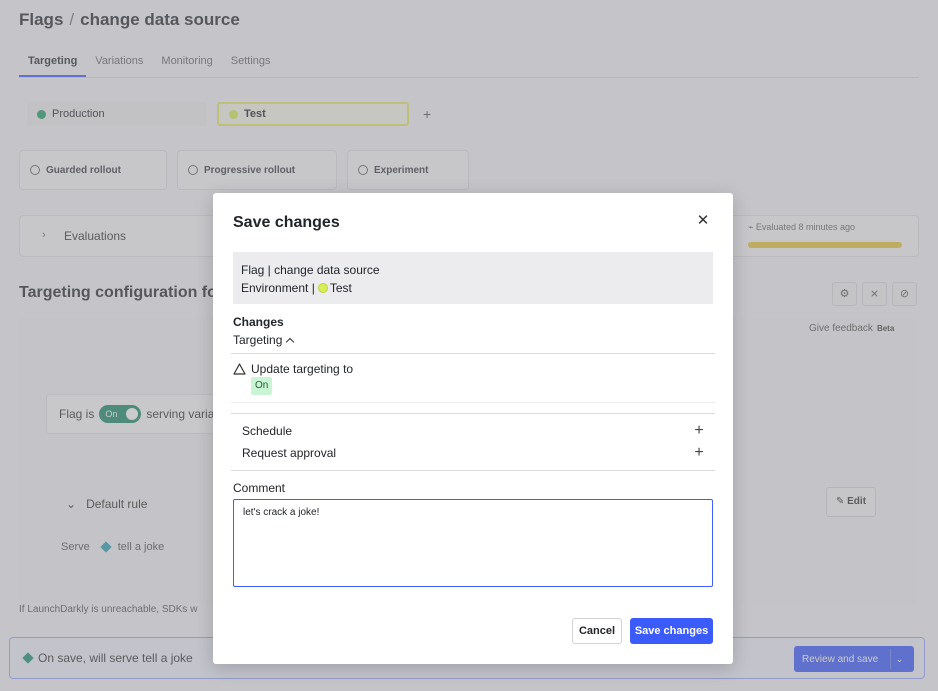  Describe the element at coordinates (597, 631) in the screenshot. I see `cancel-button: Cancel` at that location.